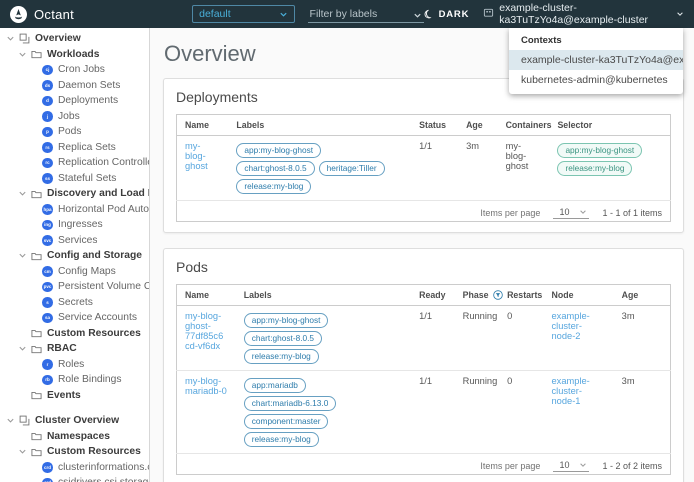 This screenshot has width=694, height=482. I want to click on namespace-select: default, so click(243, 14).